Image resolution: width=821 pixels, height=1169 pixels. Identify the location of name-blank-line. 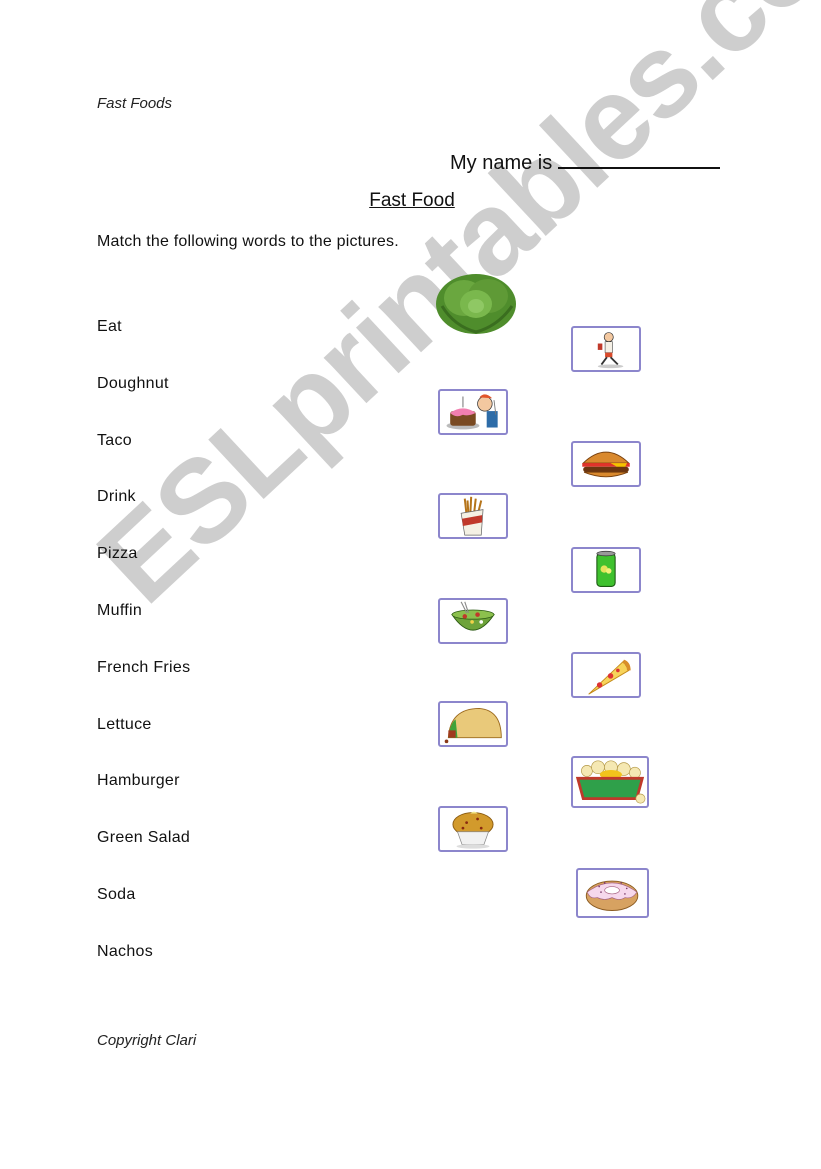
(639, 158).